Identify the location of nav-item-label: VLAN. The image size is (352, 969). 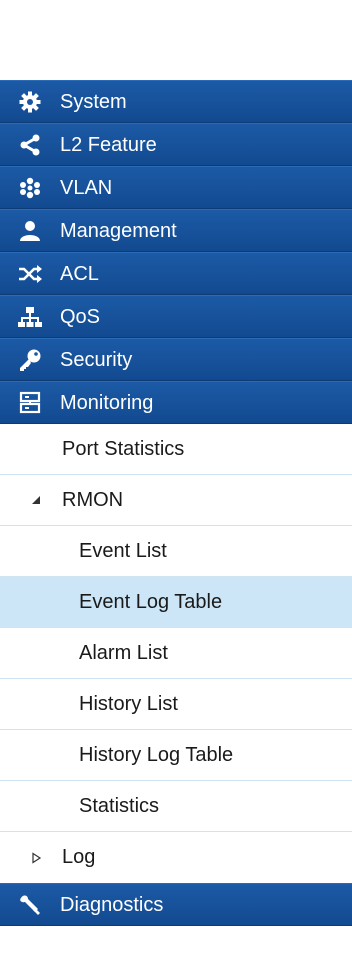
(86, 187).